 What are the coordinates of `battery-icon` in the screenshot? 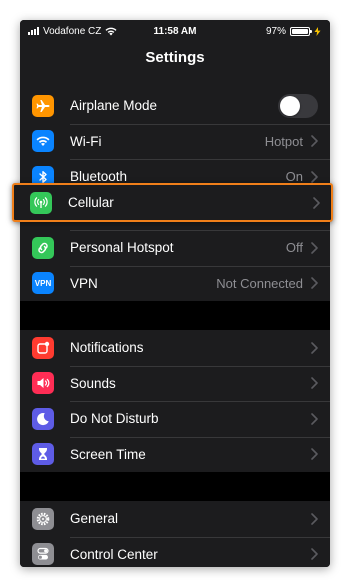 It's located at (301, 31).